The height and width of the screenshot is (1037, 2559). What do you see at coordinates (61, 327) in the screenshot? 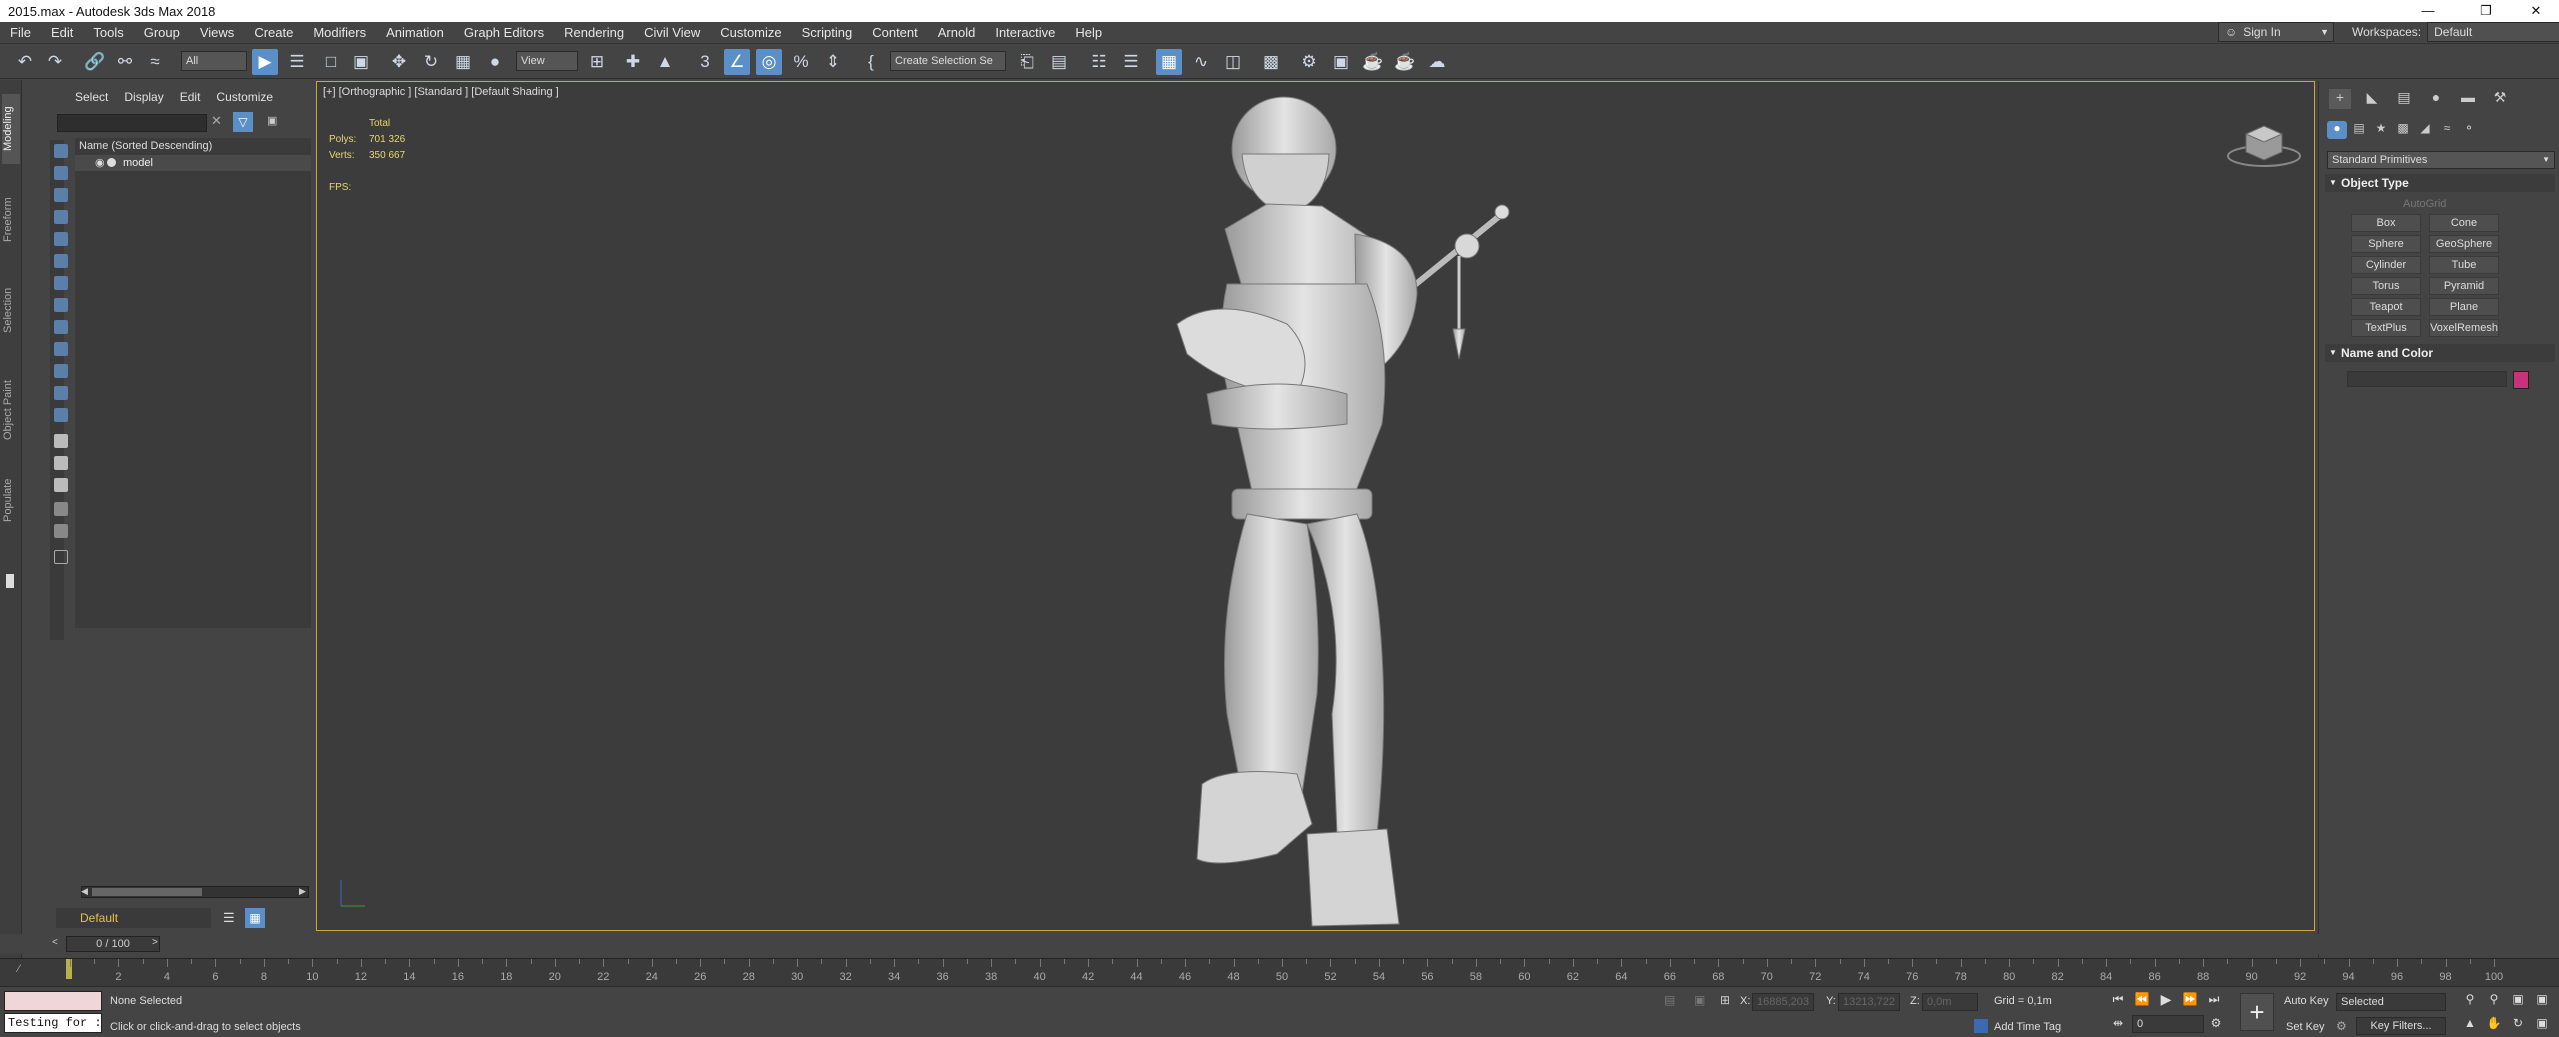
I see `display-xrefs-icon` at bounding box center [61, 327].